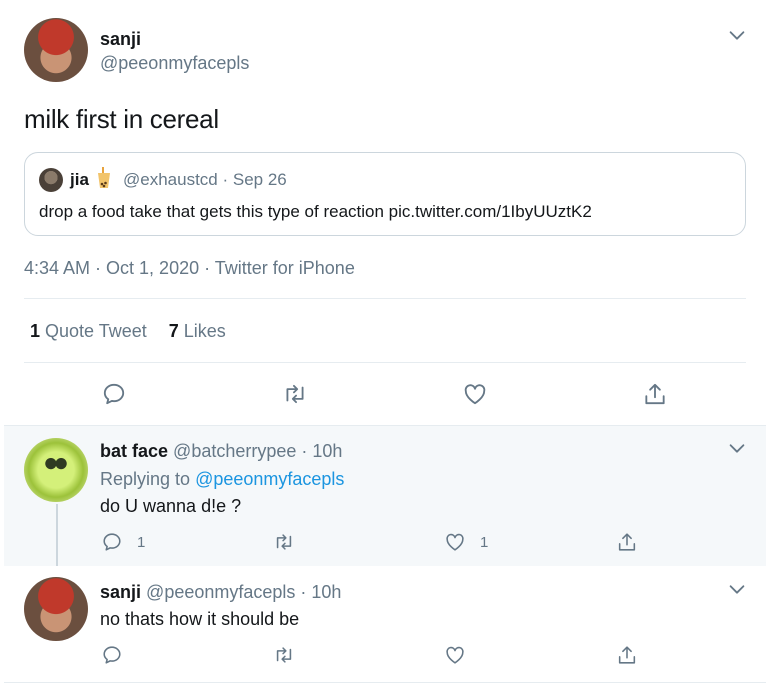 The width and height of the screenshot is (768, 684). What do you see at coordinates (134, 451) in the screenshot?
I see `author-name: bat face` at bounding box center [134, 451].